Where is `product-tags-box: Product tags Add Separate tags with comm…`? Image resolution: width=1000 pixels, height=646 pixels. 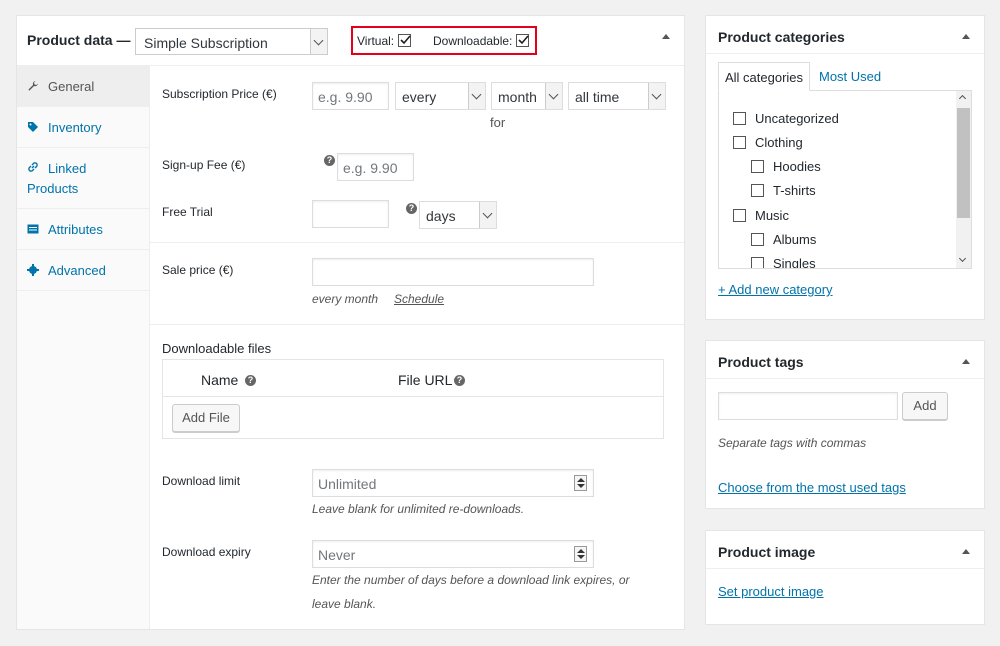 product-tags-box: Product tags Add Separate tags with comm… is located at coordinates (845, 424).